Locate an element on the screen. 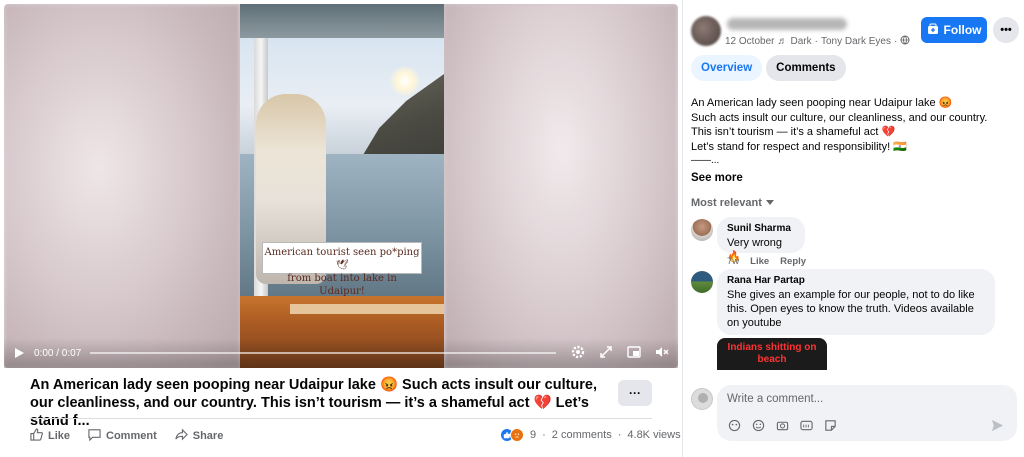 This screenshot has height=457, width=1024. tab-comments: Comments is located at coordinates (806, 68).